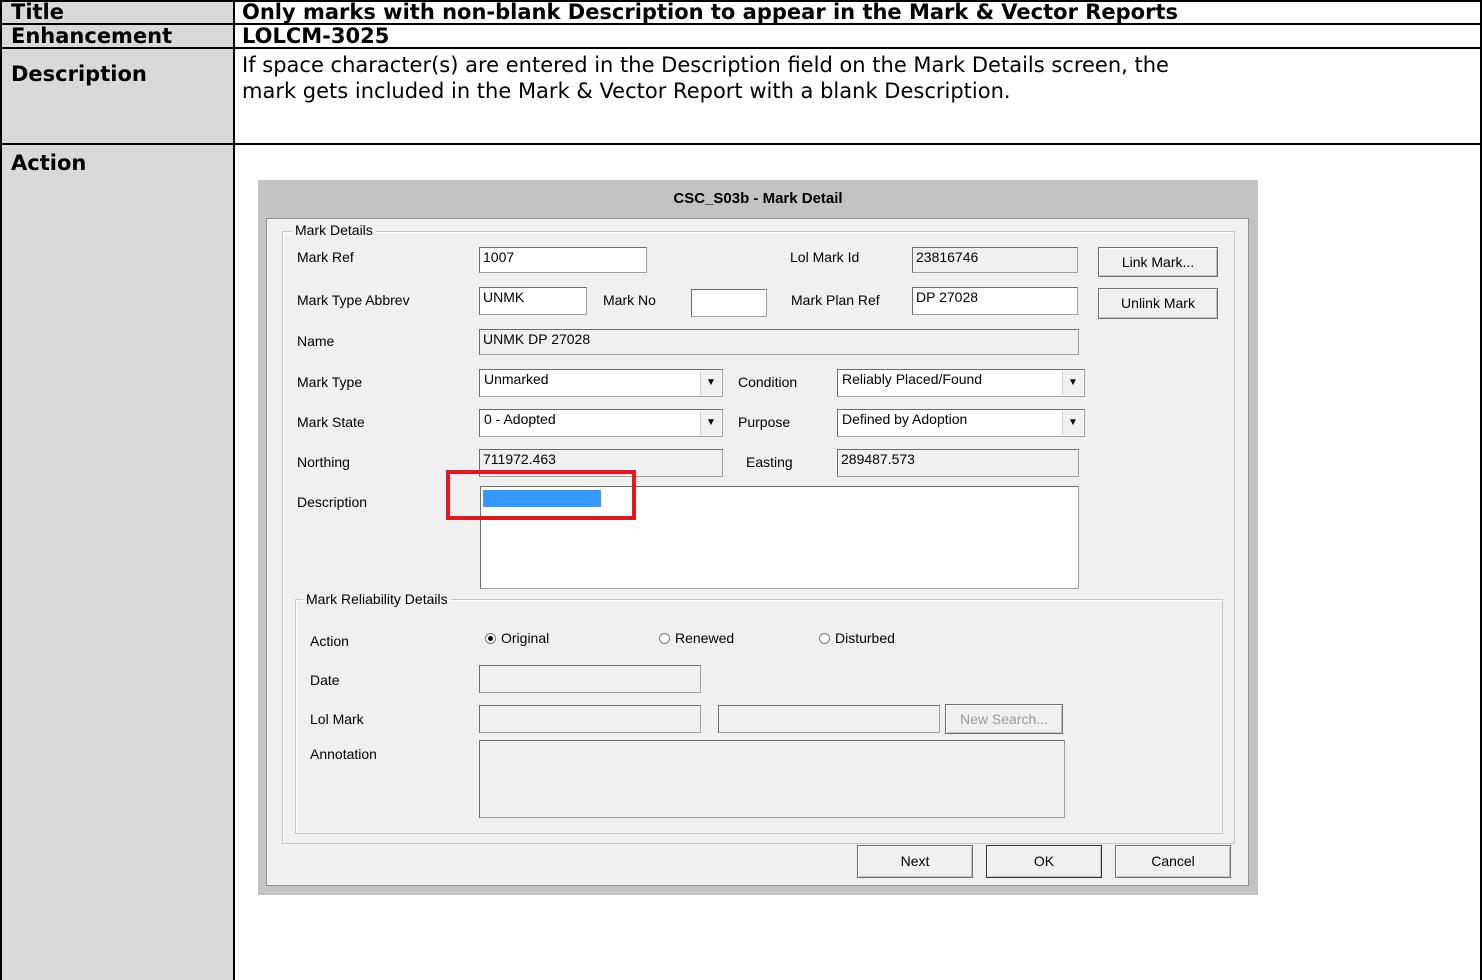  What do you see at coordinates (1044, 861) in the screenshot?
I see `ok-button: OK` at bounding box center [1044, 861].